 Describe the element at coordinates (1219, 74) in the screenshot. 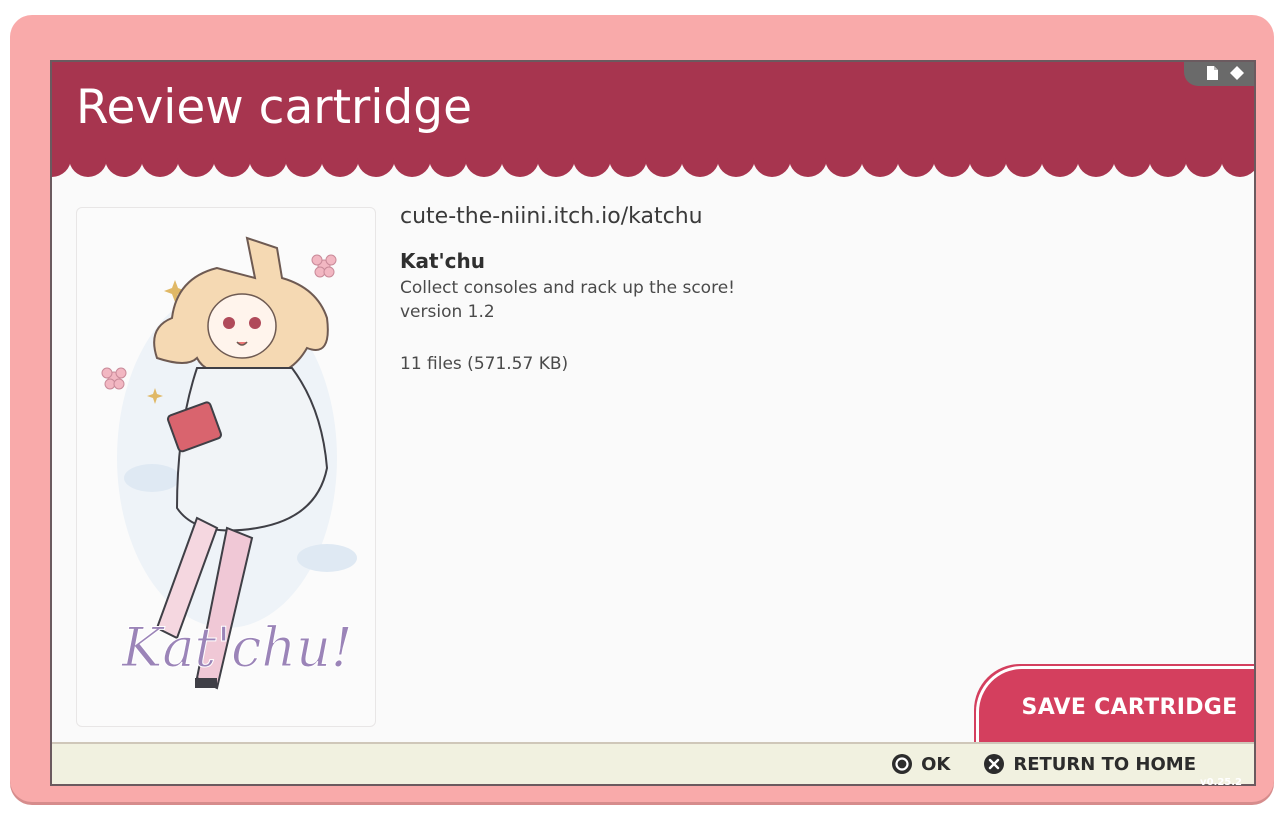

I see `status-tray` at that location.